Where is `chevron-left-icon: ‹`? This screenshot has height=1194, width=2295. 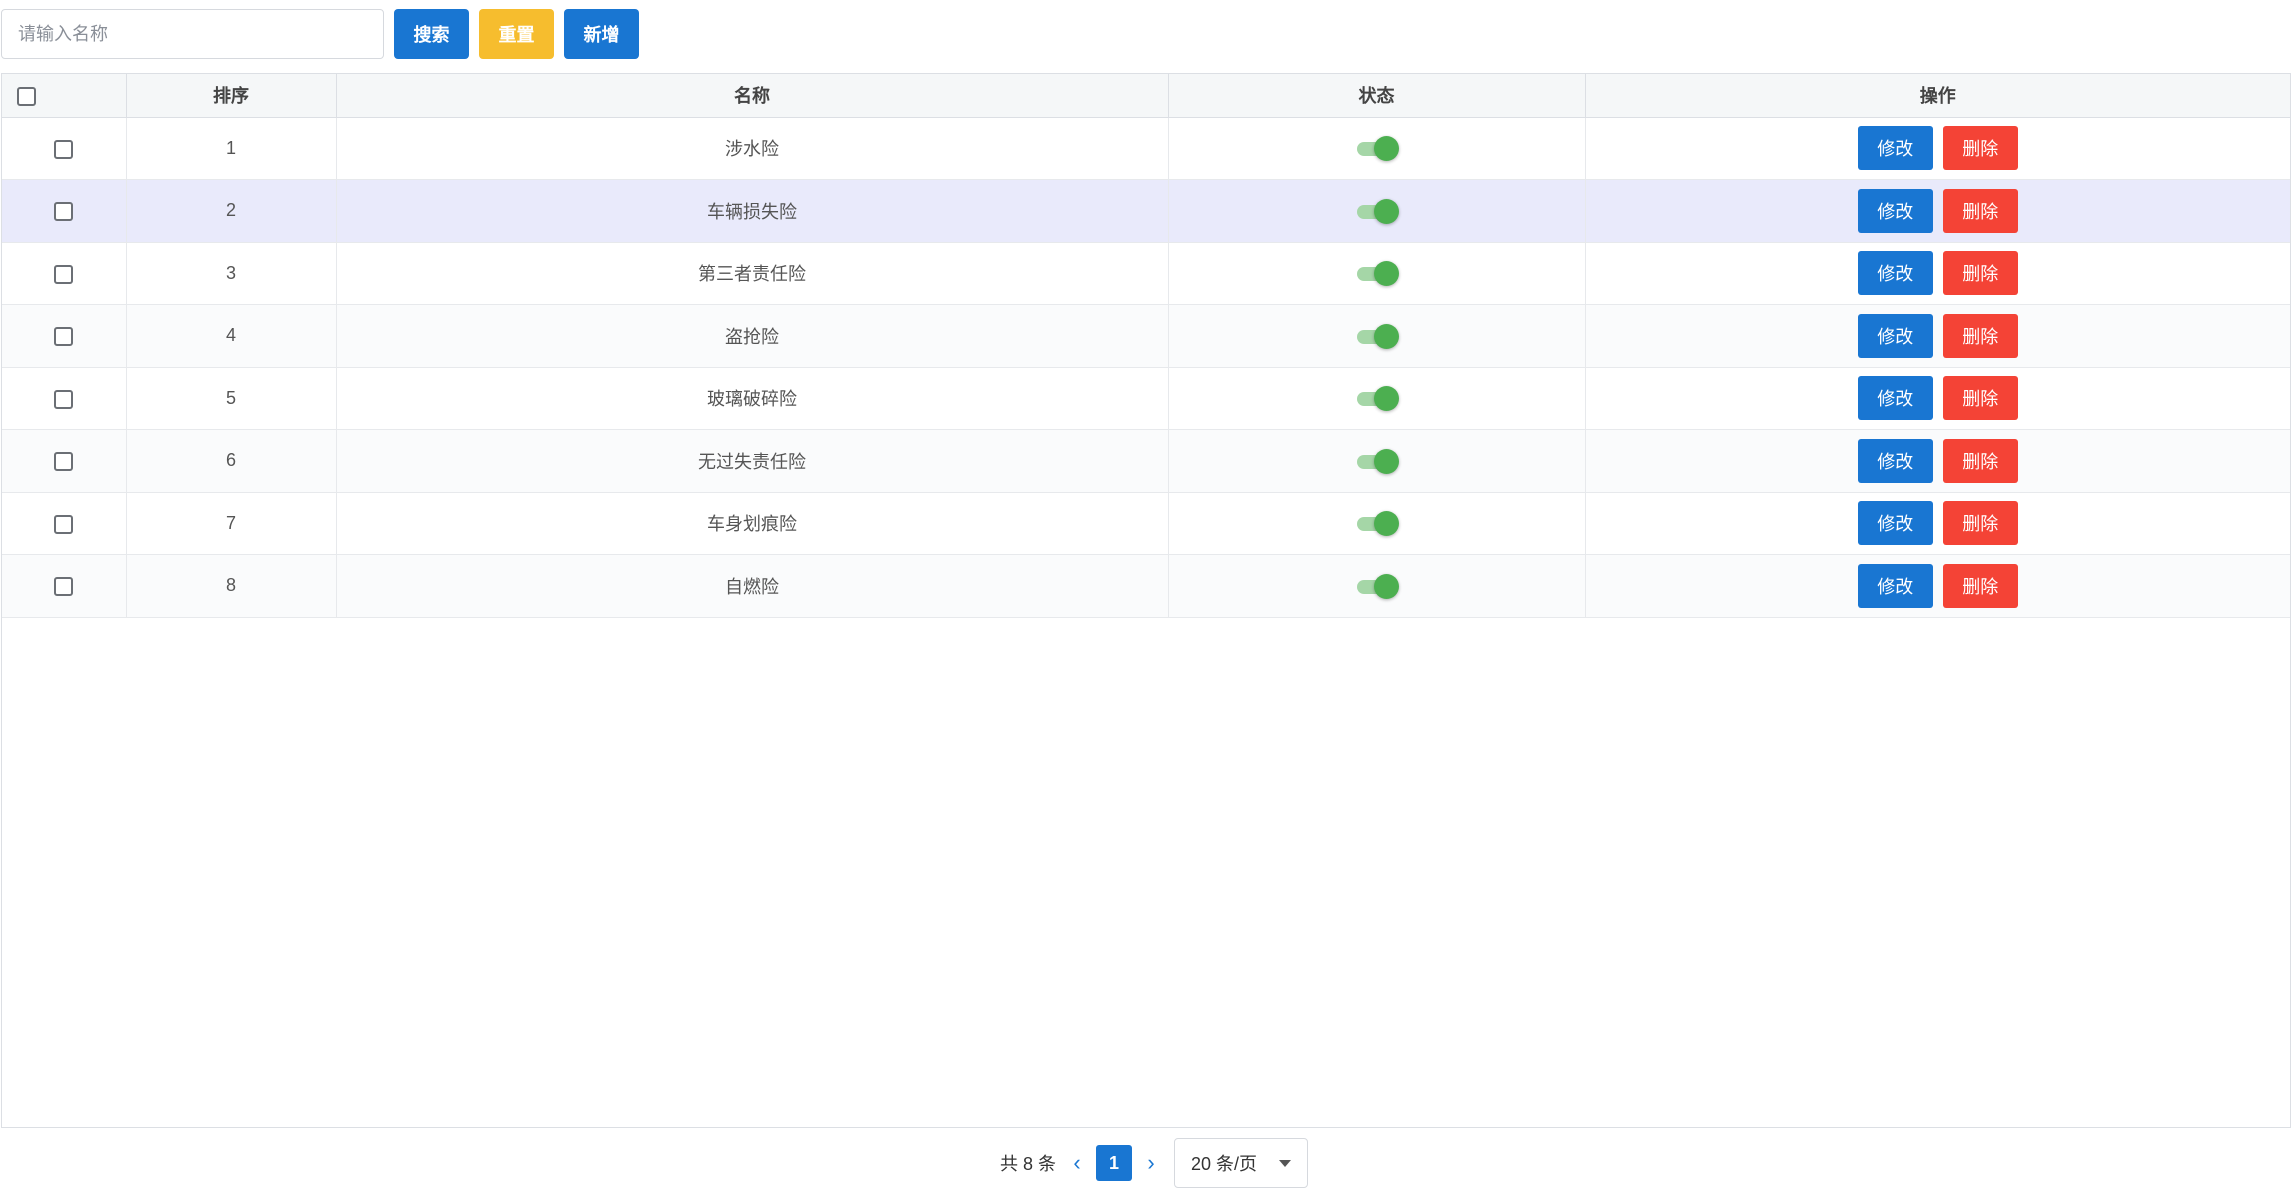 chevron-left-icon: ‹ is located at coordinates (1077, 1163).